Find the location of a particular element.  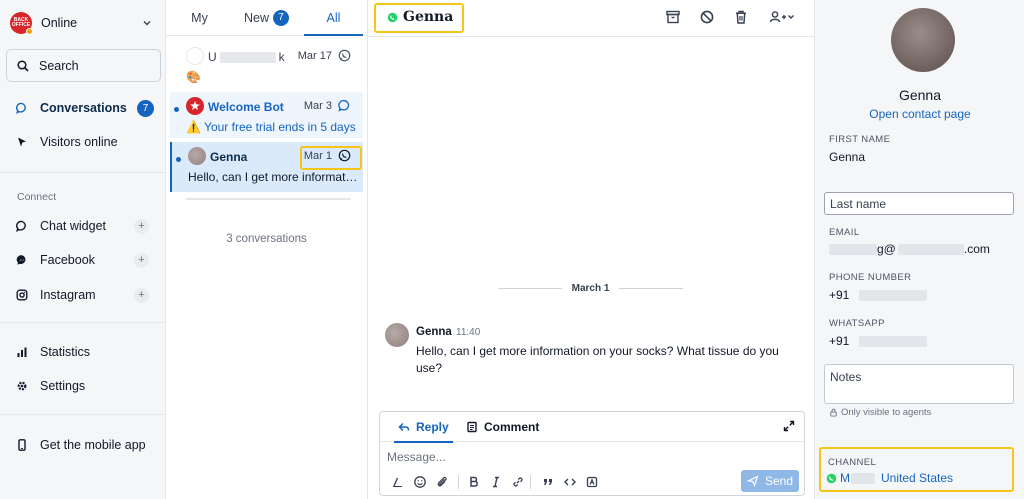

date-separator: March 1 is located at coordinates (591, 288).